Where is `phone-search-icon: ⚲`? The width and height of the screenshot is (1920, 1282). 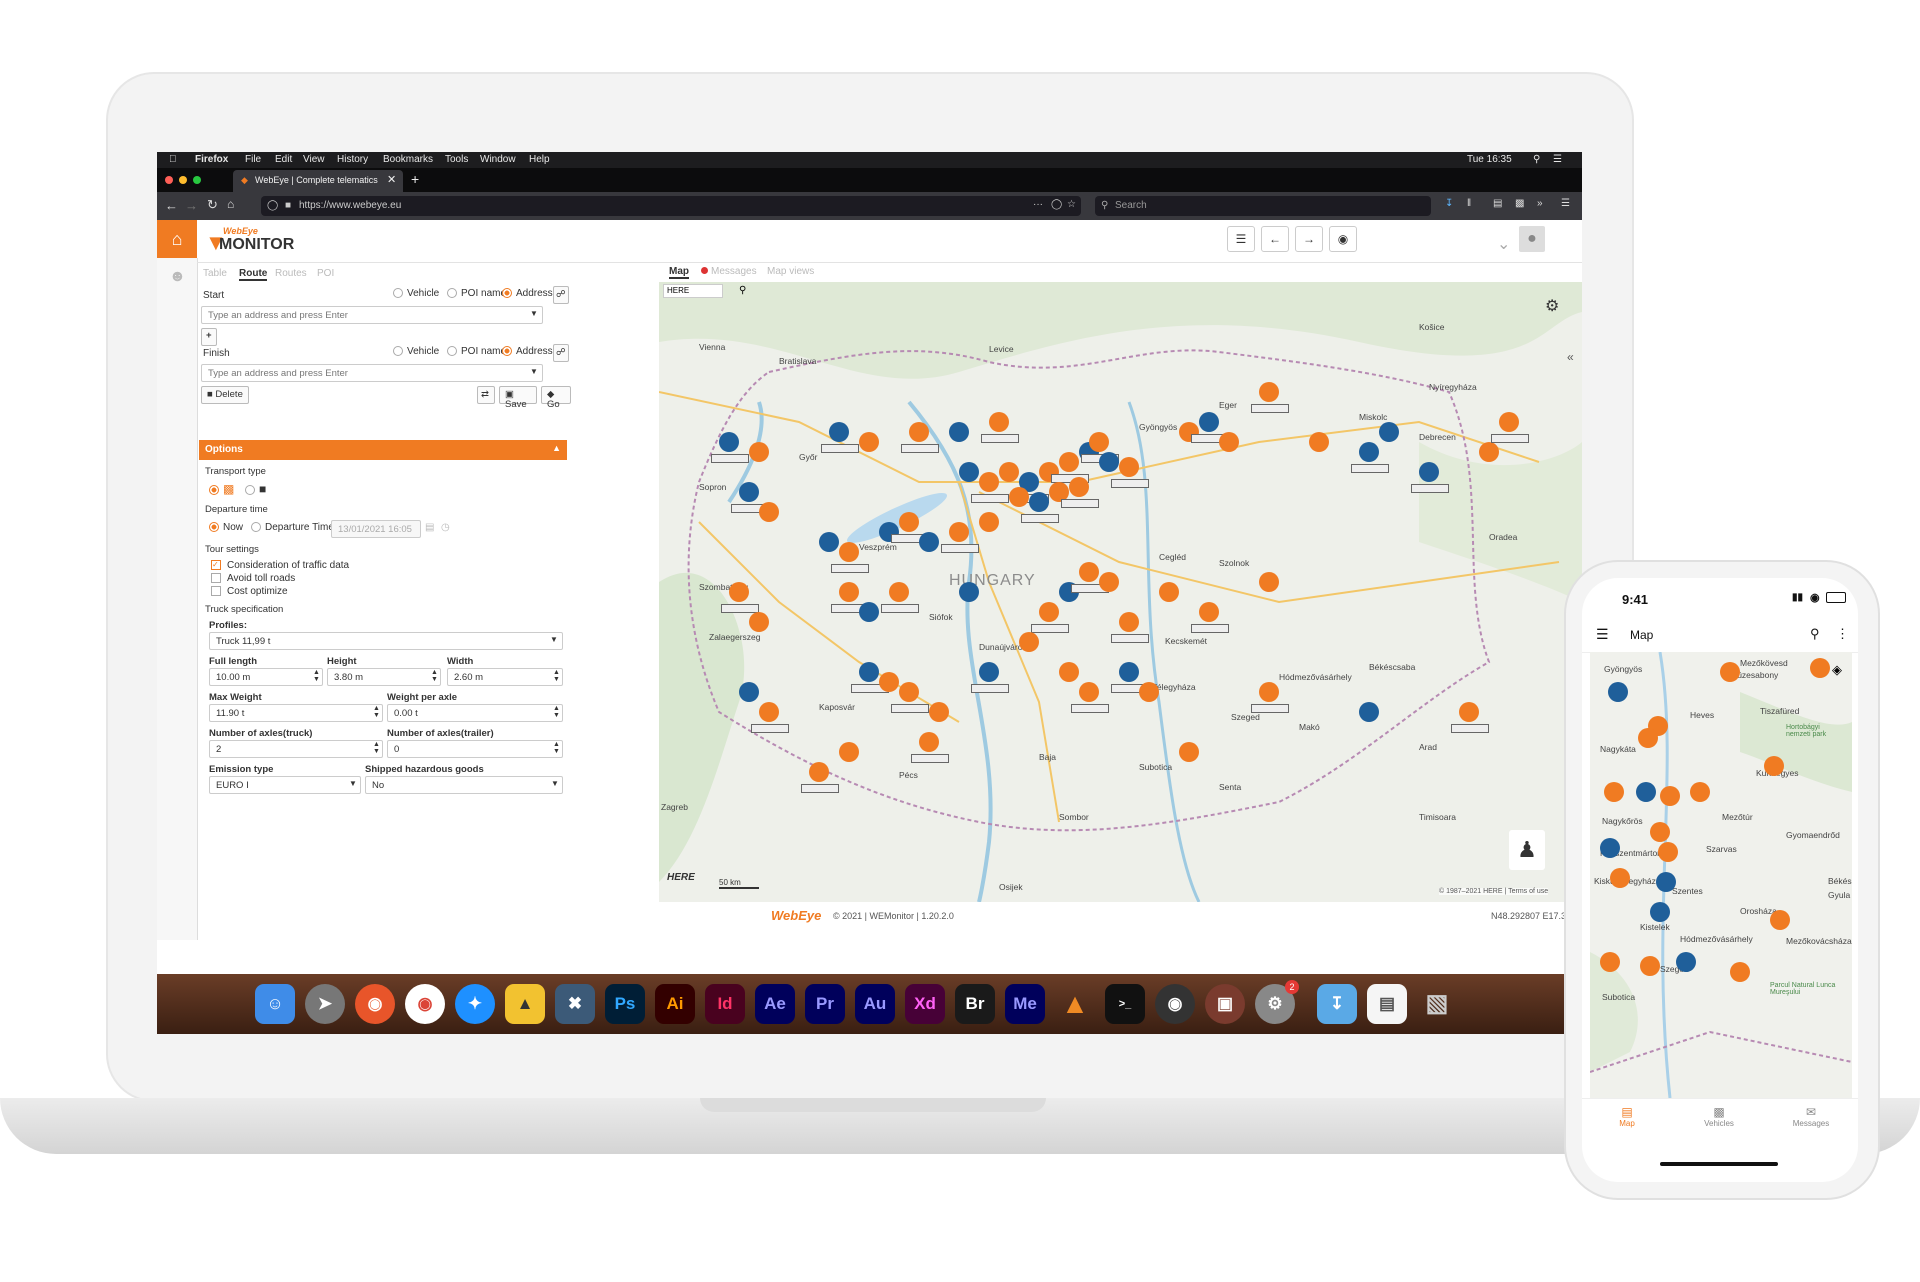 phone-search-icon: ⚲ is located at coordinates (1815, 634).